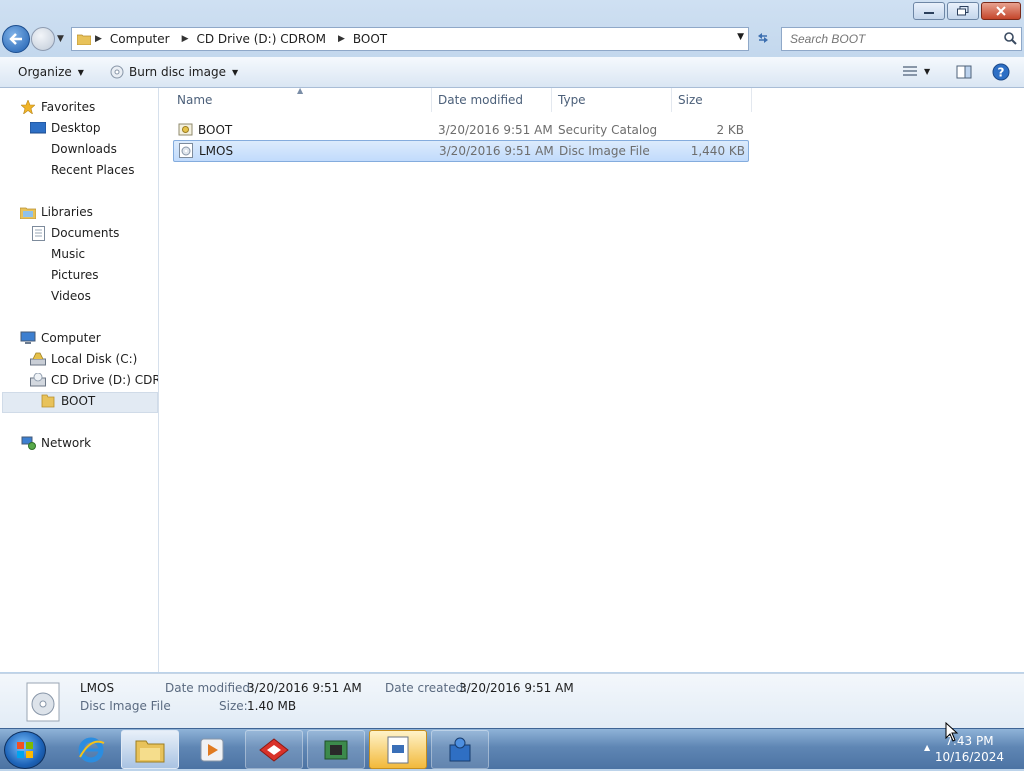 This screenshot has height=771, width=1024. I want to click on close-icon, so click(1001, 11).